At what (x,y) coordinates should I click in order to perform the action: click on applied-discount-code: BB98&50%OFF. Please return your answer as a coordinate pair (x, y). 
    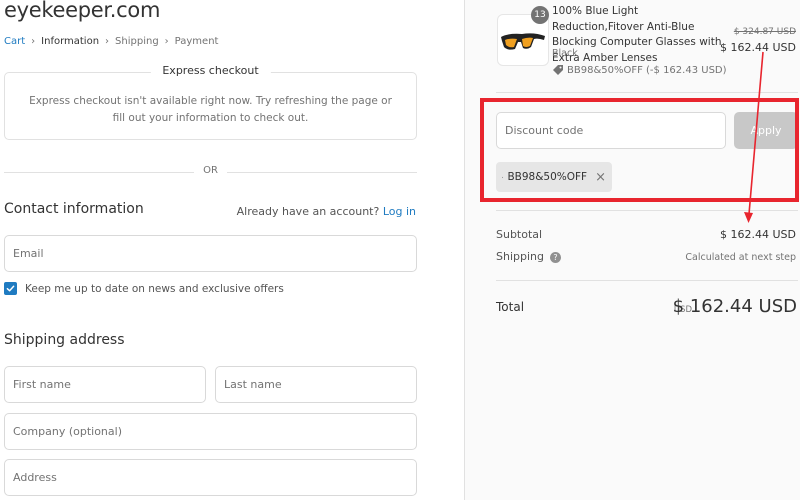
    Looking at the image, I should click on (547, 177).